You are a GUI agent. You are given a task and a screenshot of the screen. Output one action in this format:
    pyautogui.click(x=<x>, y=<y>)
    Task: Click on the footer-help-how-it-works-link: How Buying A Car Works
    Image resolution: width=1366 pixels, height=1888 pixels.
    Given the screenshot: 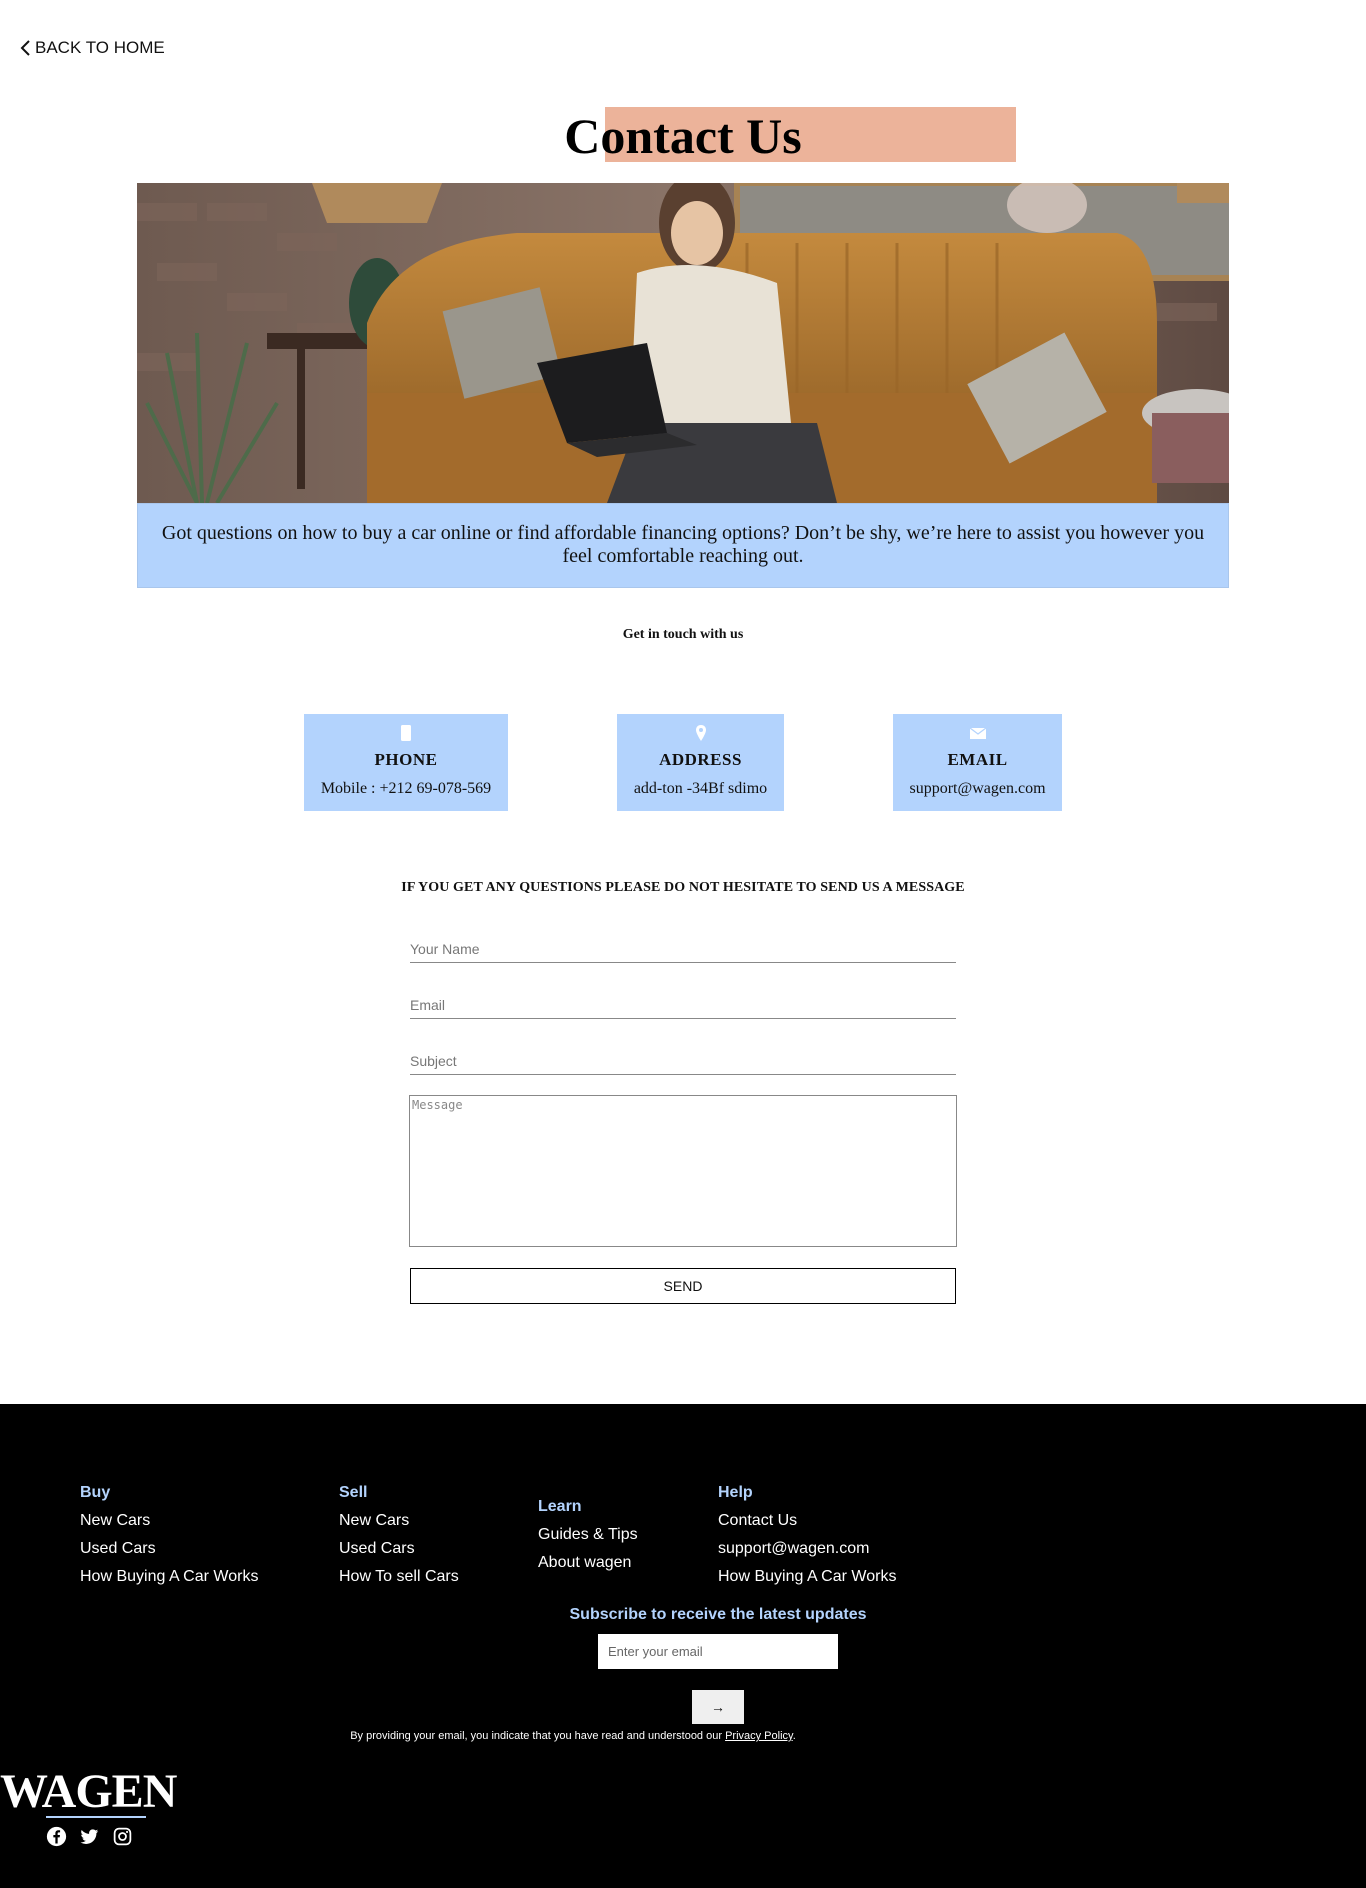 What is the action you would take?
    pyautogui.click(x=807, y=1576)
    